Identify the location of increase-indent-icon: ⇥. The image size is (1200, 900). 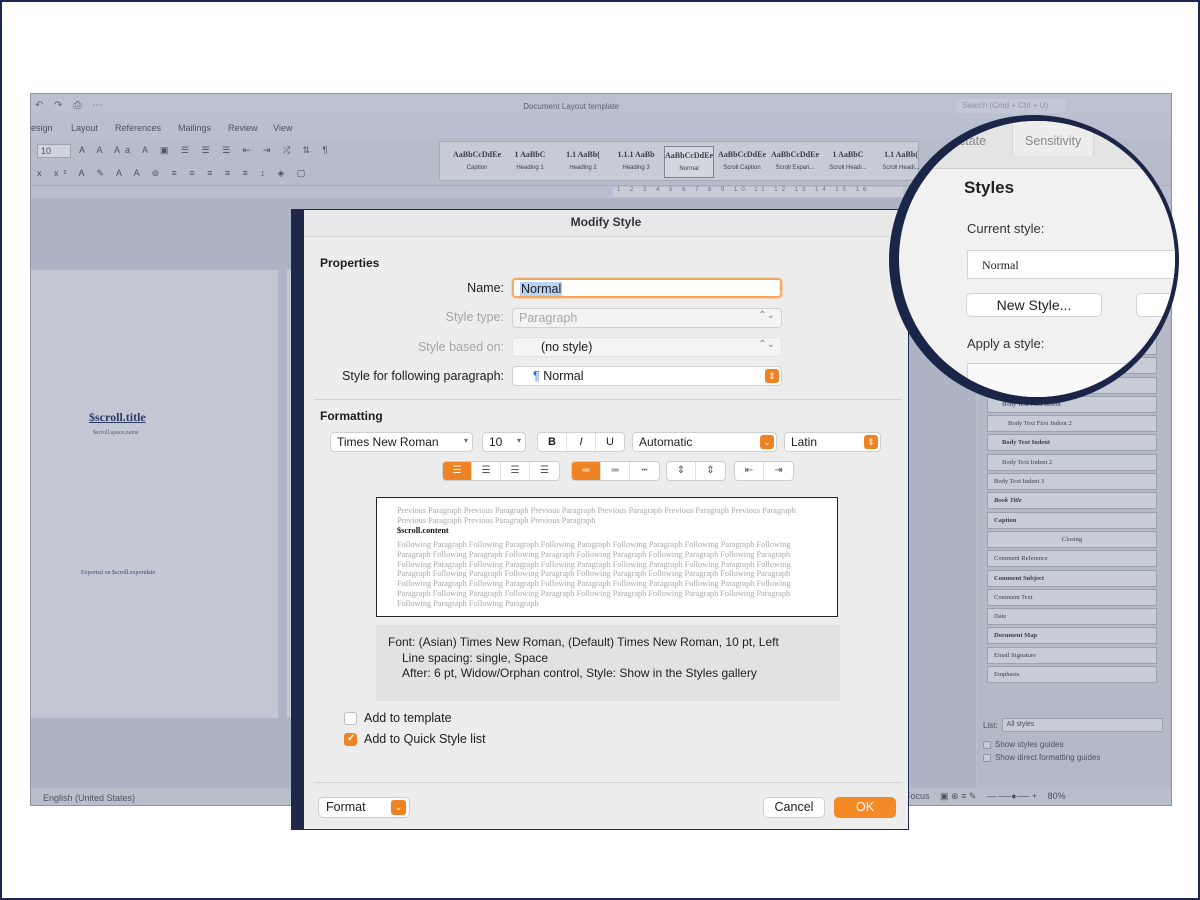
(778, 471).